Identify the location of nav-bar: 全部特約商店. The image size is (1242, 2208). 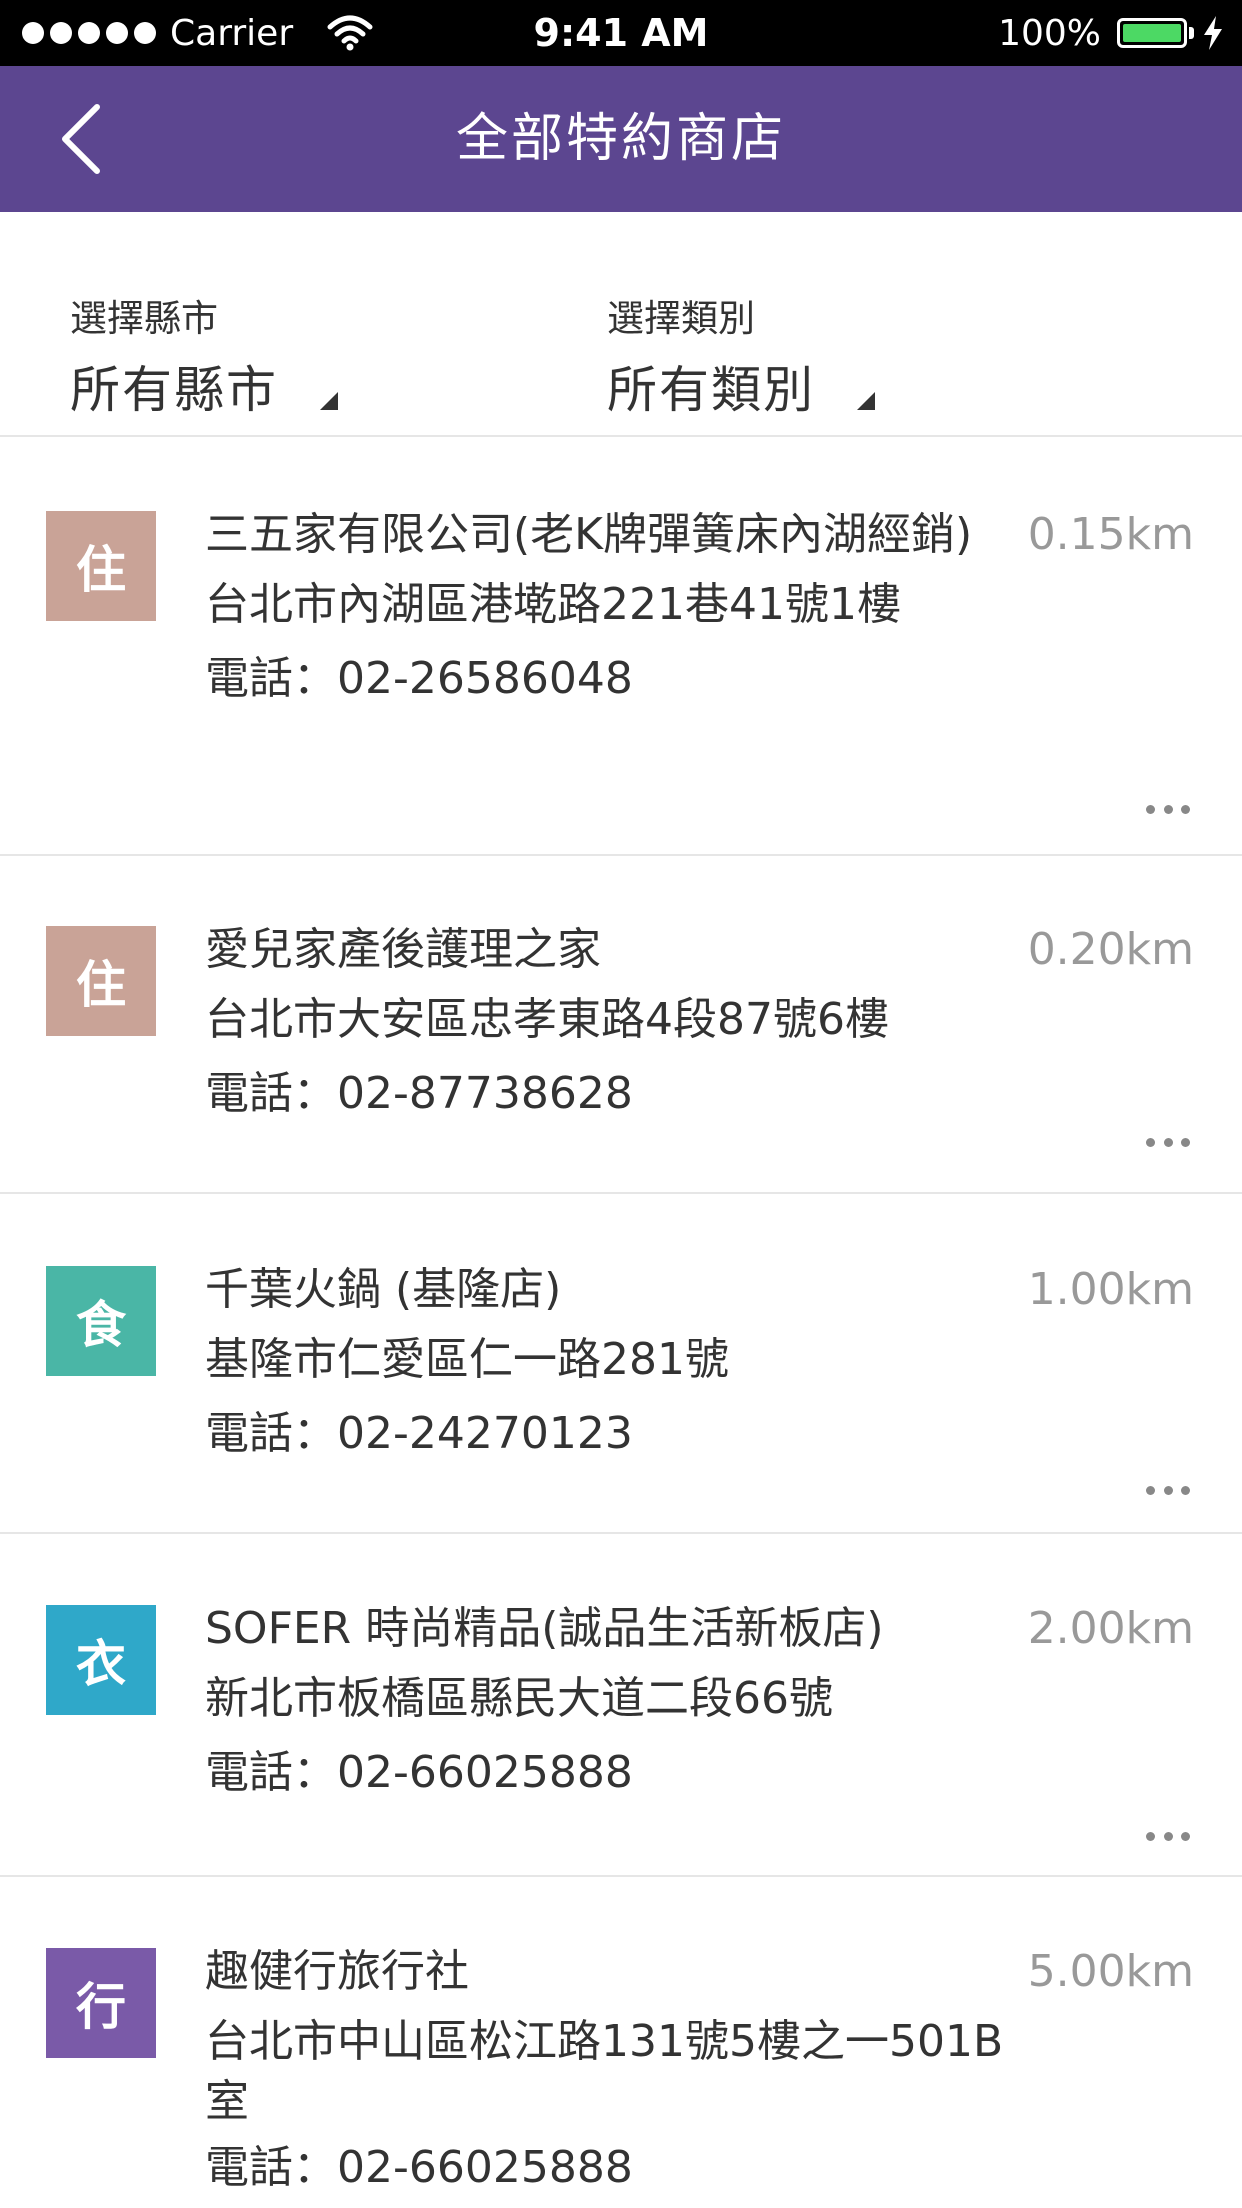
(621, 139).